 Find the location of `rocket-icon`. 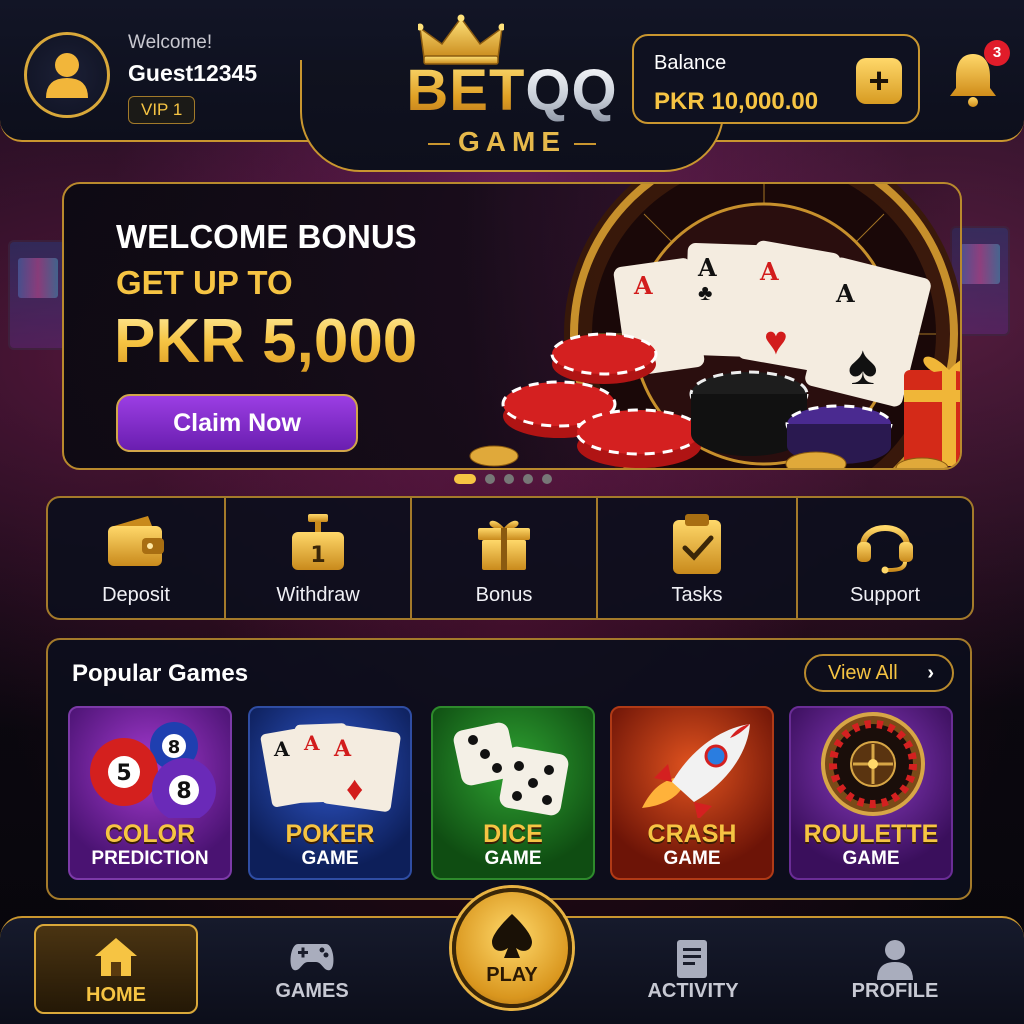

rocket-icon is located at coordinates (696, 772).